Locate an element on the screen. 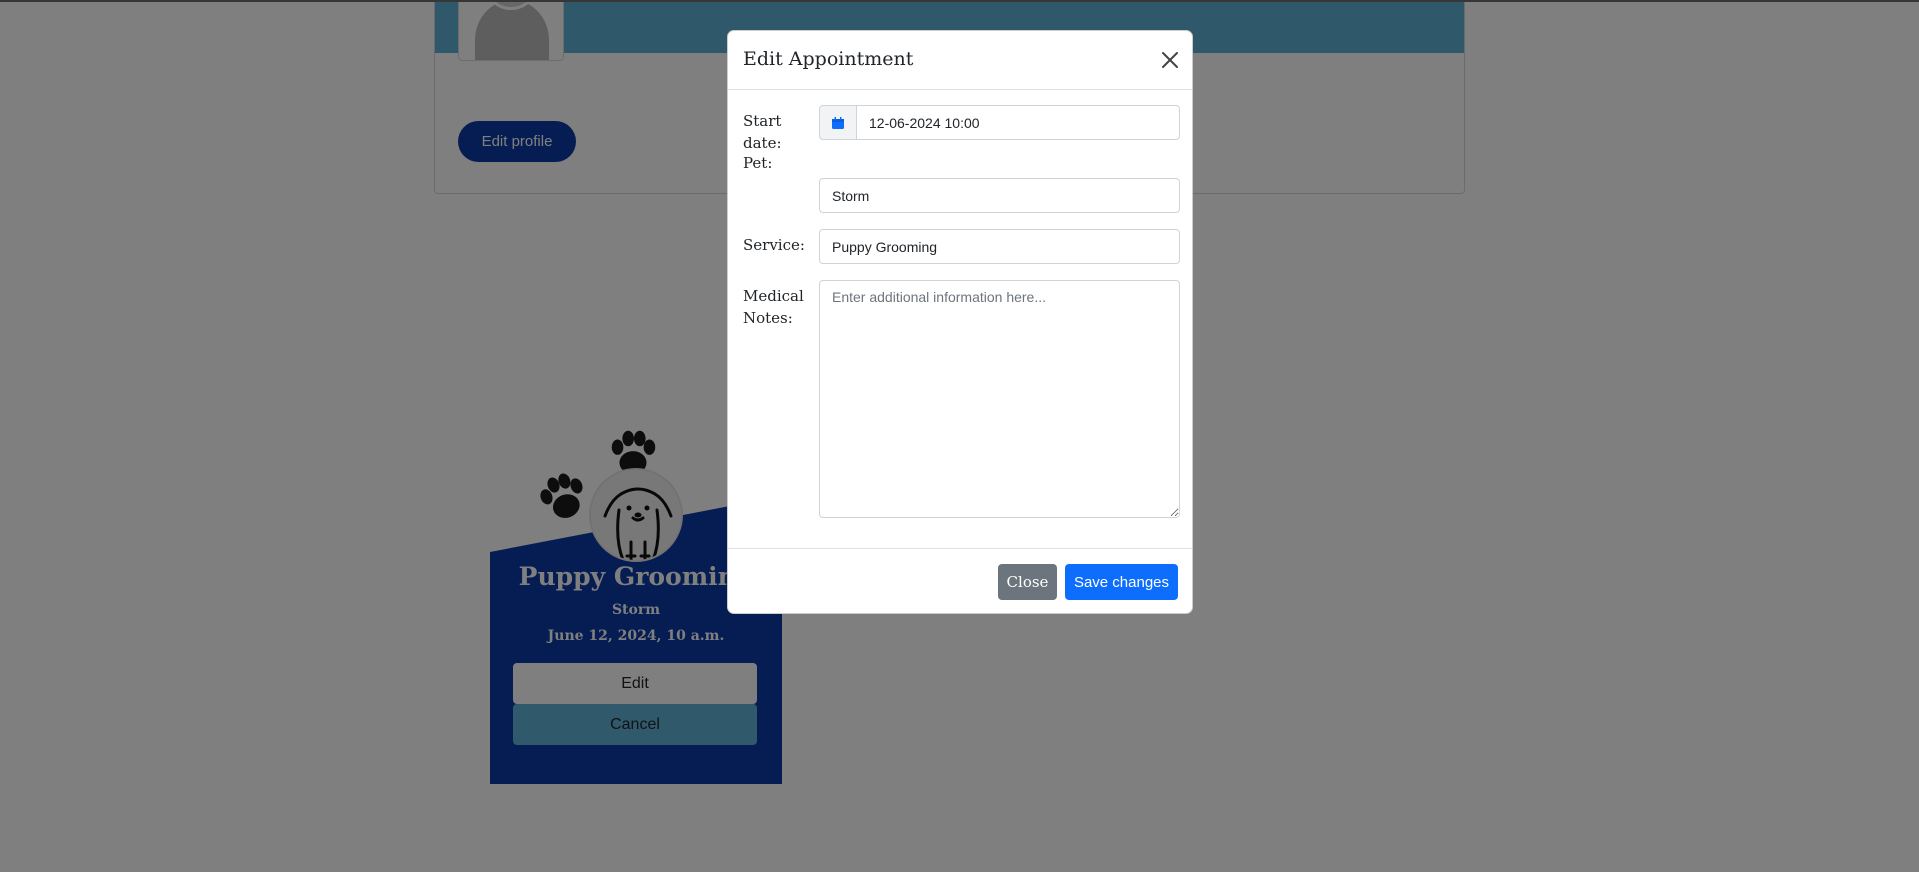  medical-notes-label: Medical Notes: is located at coordinates (773, 307).